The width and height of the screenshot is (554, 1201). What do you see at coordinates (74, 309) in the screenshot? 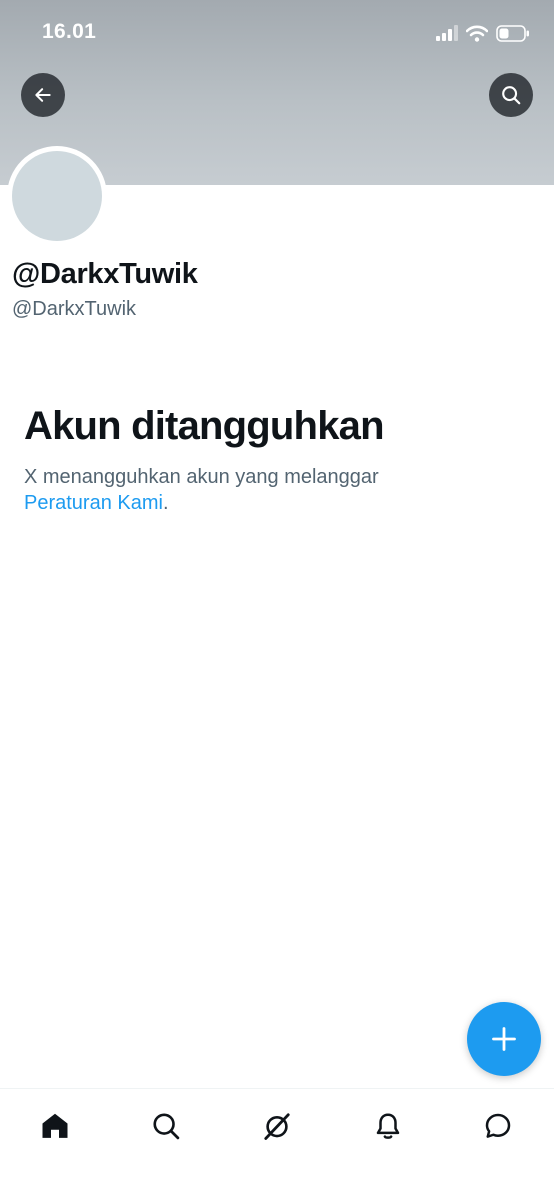
I see `handle: @DarkxTuwik` at bounding box center [74, 309].